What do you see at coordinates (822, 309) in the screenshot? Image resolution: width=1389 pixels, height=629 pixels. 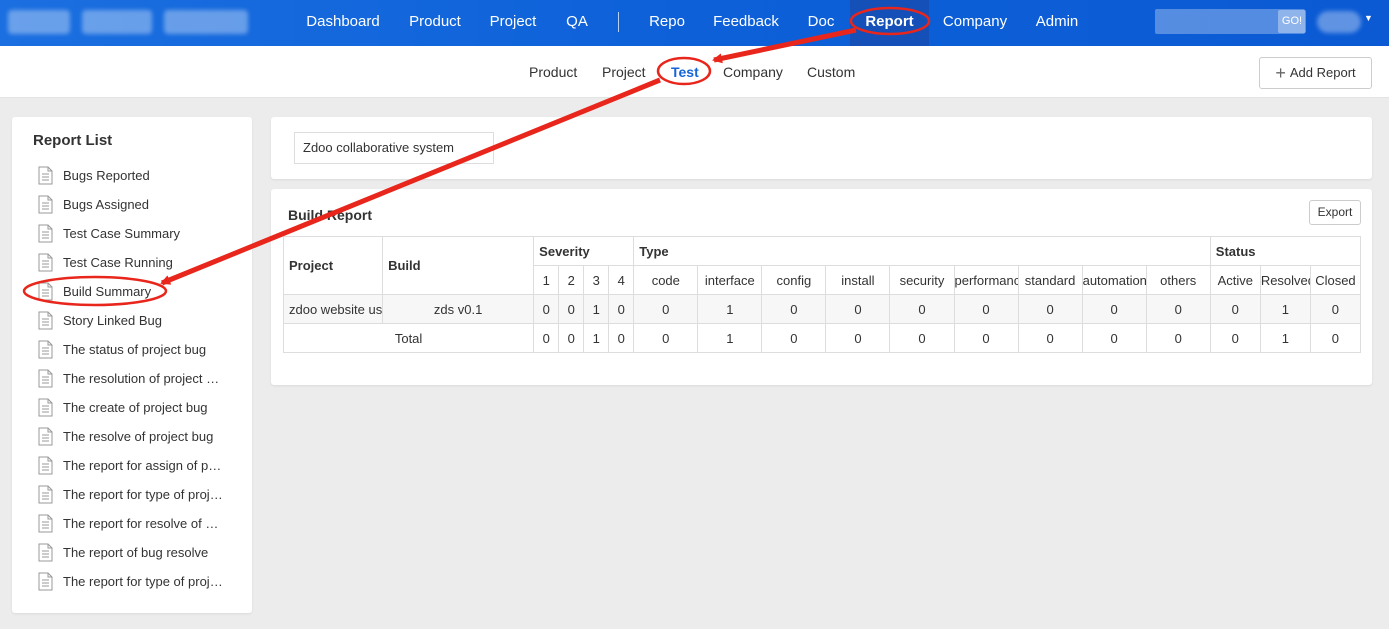 I see `table-row: zdoo website use zds v0.1 0 0 1 0 0 1 0 0 0 0 0 0 0 0 1 0` at bounding box center [822, 309].